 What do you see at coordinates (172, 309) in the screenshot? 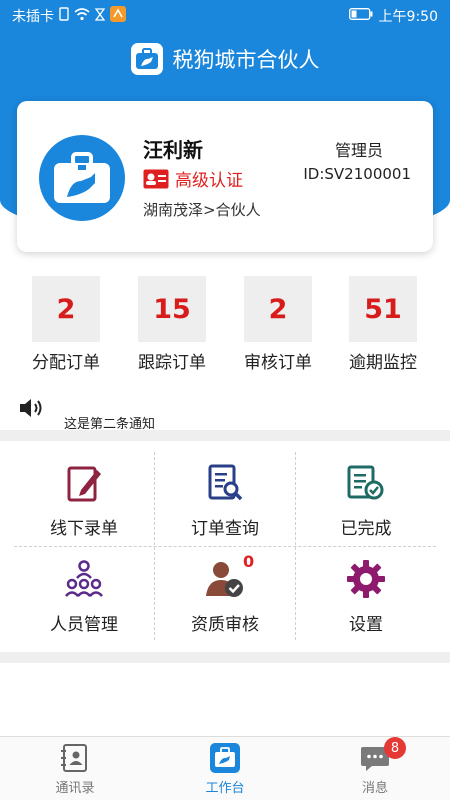
I see `stat-value: 15` at bounding box center [172, 309].